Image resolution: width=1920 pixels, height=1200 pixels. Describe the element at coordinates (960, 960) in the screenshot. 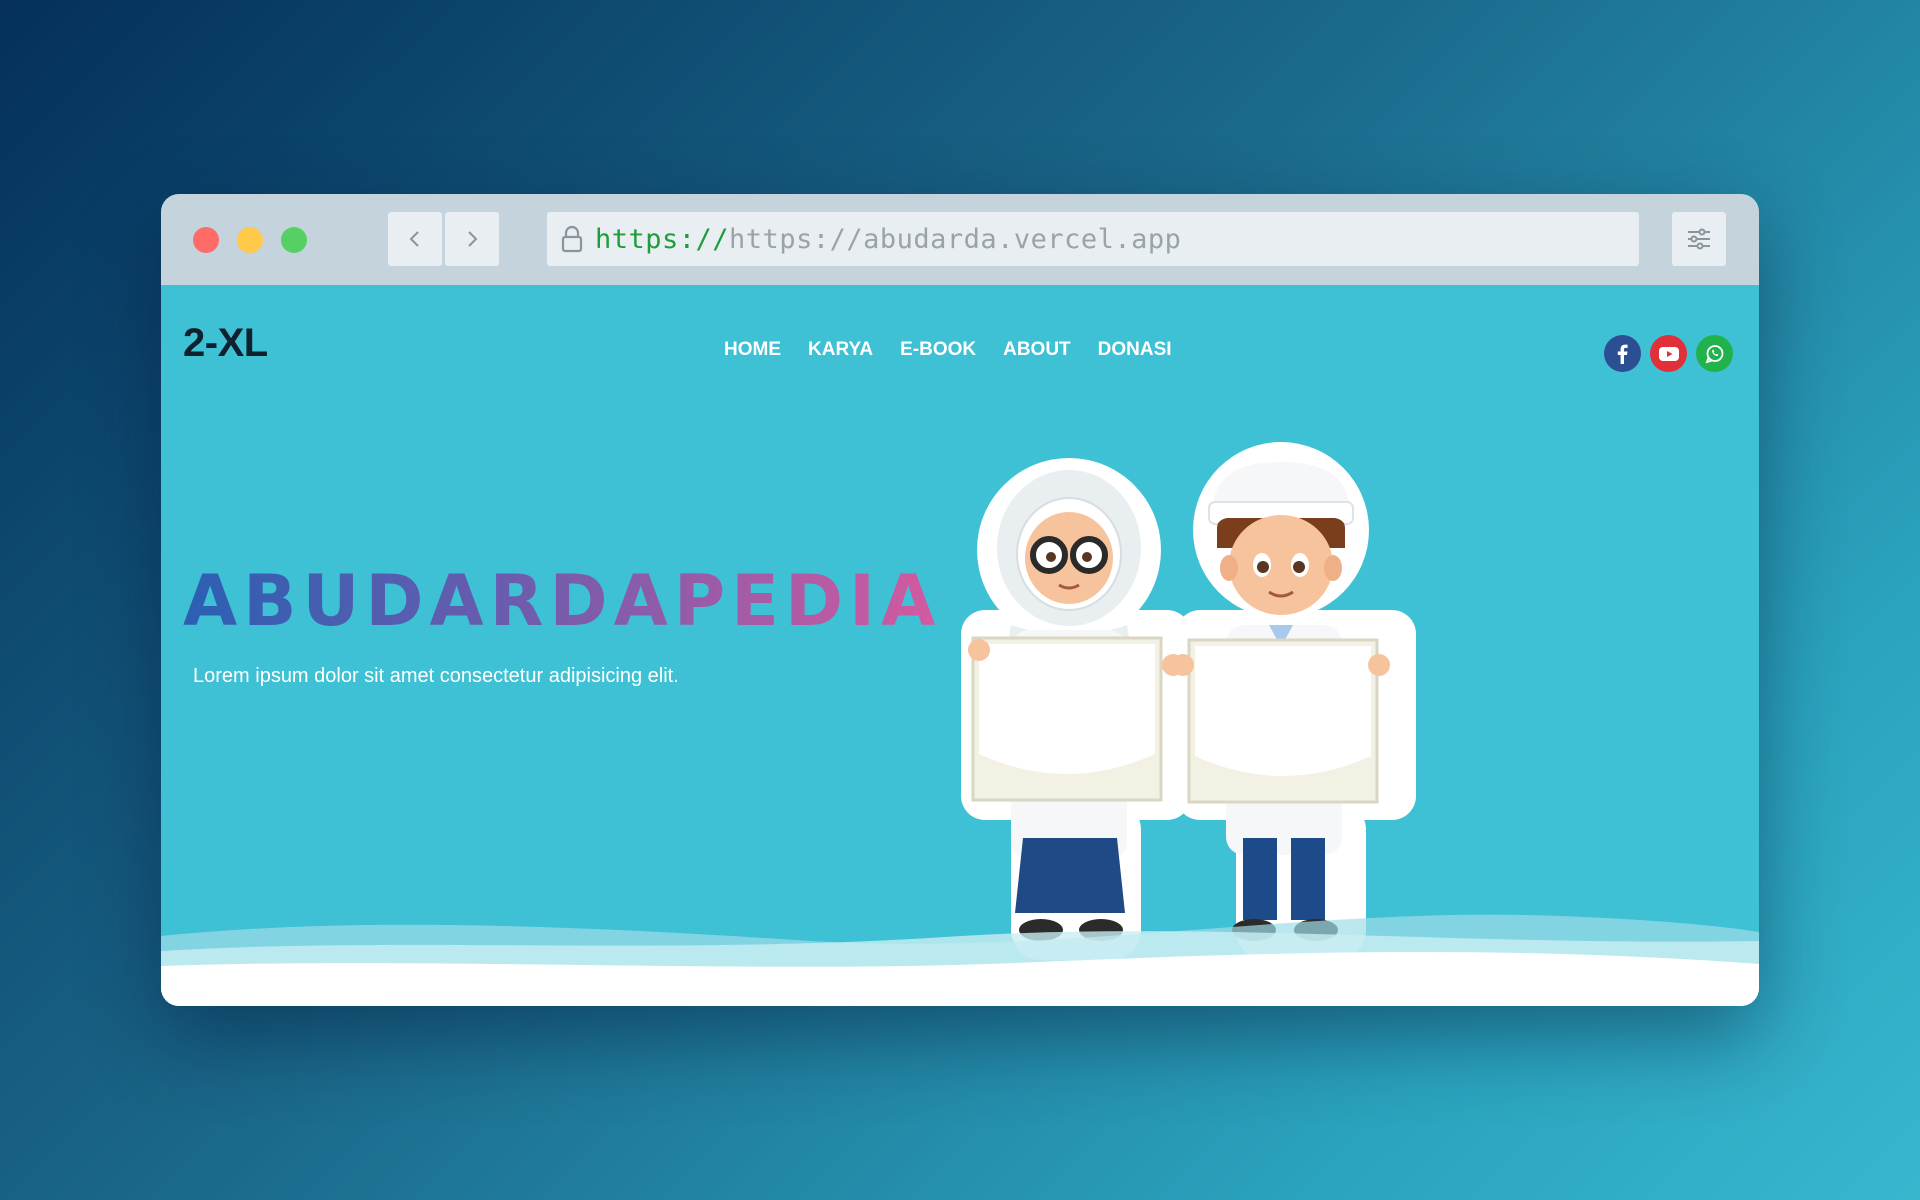

I see `wave-decoration` at that location.